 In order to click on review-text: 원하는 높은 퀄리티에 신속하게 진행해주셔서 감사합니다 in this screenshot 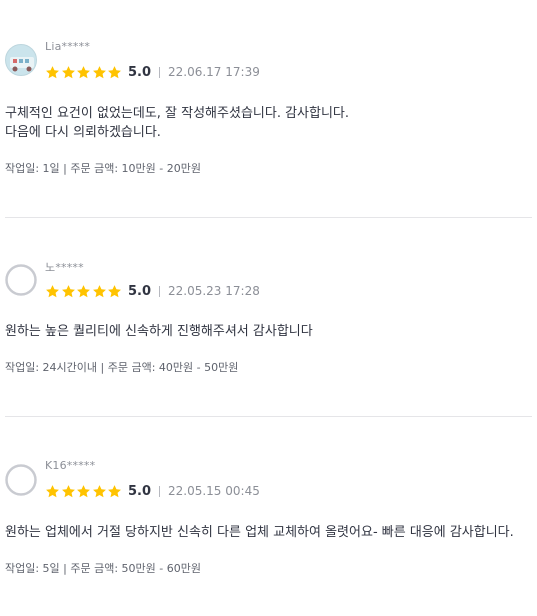, I will do `click(159, 331)`.